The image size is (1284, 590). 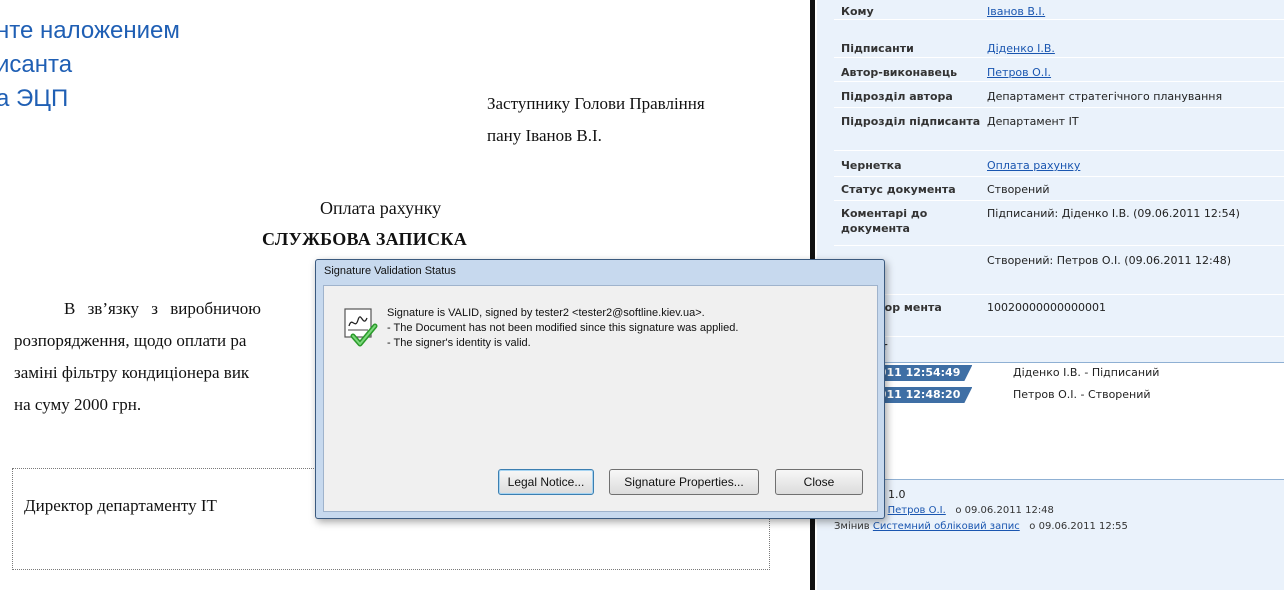 What do you see at coordinates (162, 308) in the screenshot?
I see `body-line: В зв’язку з виробничою` at bounding box center [162, 308].